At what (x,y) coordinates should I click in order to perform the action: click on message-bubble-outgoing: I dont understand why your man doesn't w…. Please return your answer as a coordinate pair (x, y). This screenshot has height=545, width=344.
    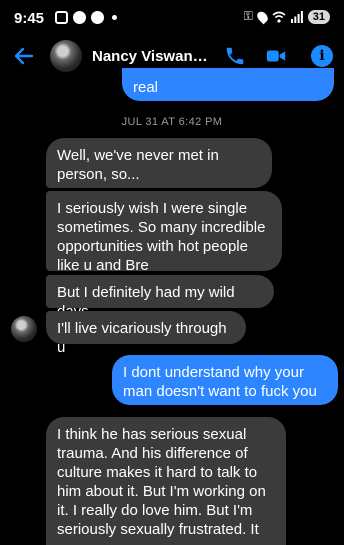
    Looking at the image, I should click on (225, 380).